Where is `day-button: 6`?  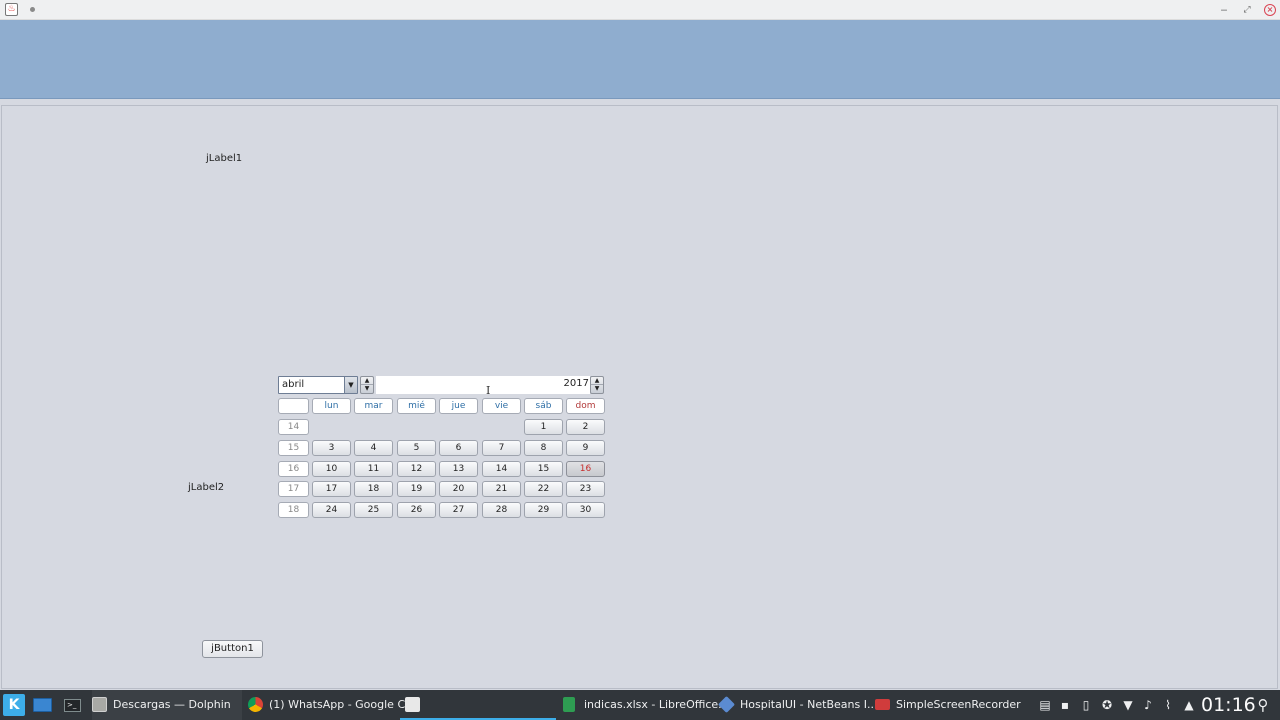
day-button: 6 is located at coordinates (458, 448).